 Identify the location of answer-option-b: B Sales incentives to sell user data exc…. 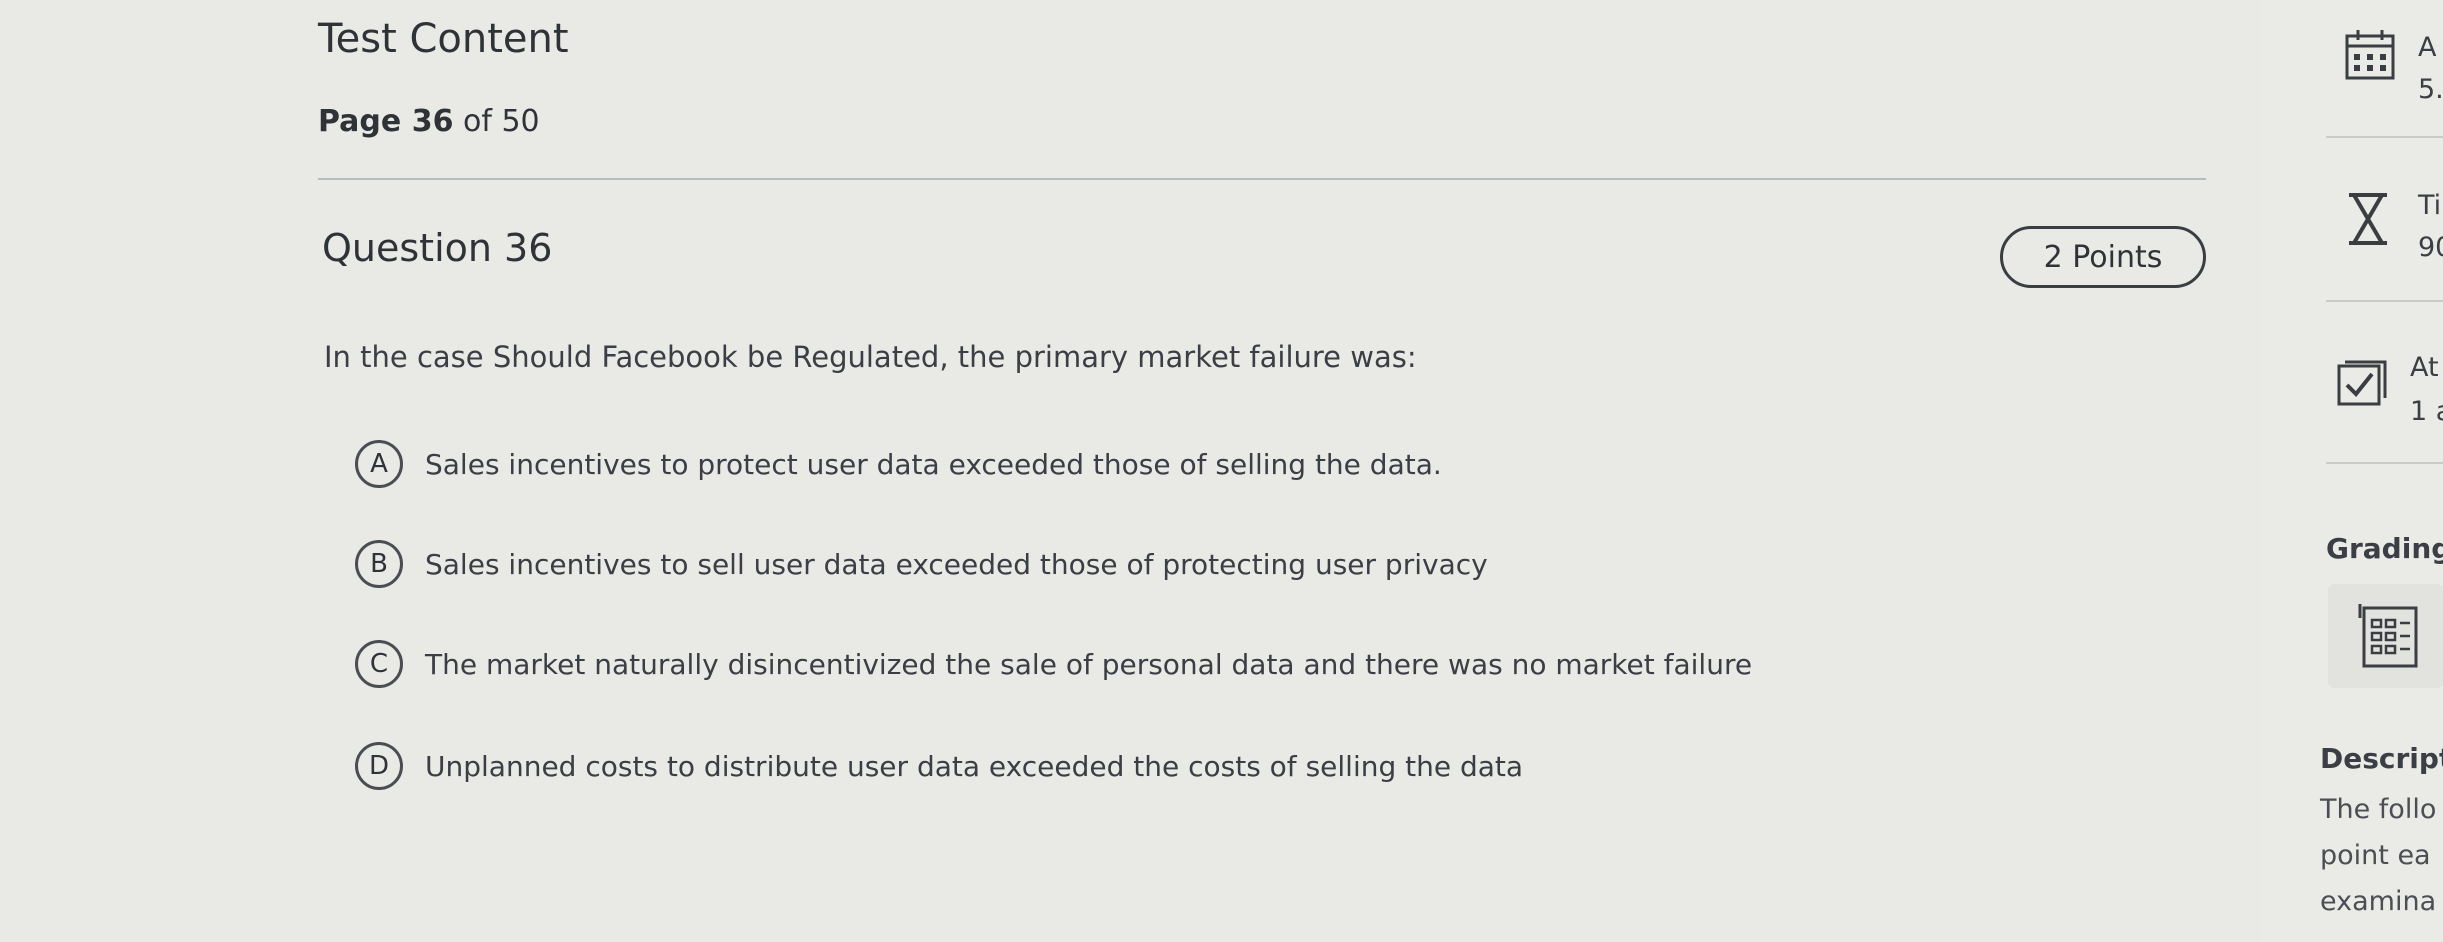
(921, 564).